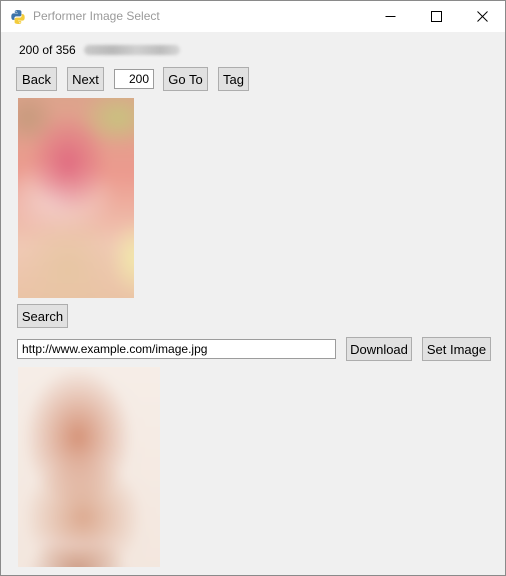 Image resolution: width=506 pixels, height=576 pixels. Describe the element at coordinates (85, 79) in the screenshot. I see `next-button: Next` at that location.